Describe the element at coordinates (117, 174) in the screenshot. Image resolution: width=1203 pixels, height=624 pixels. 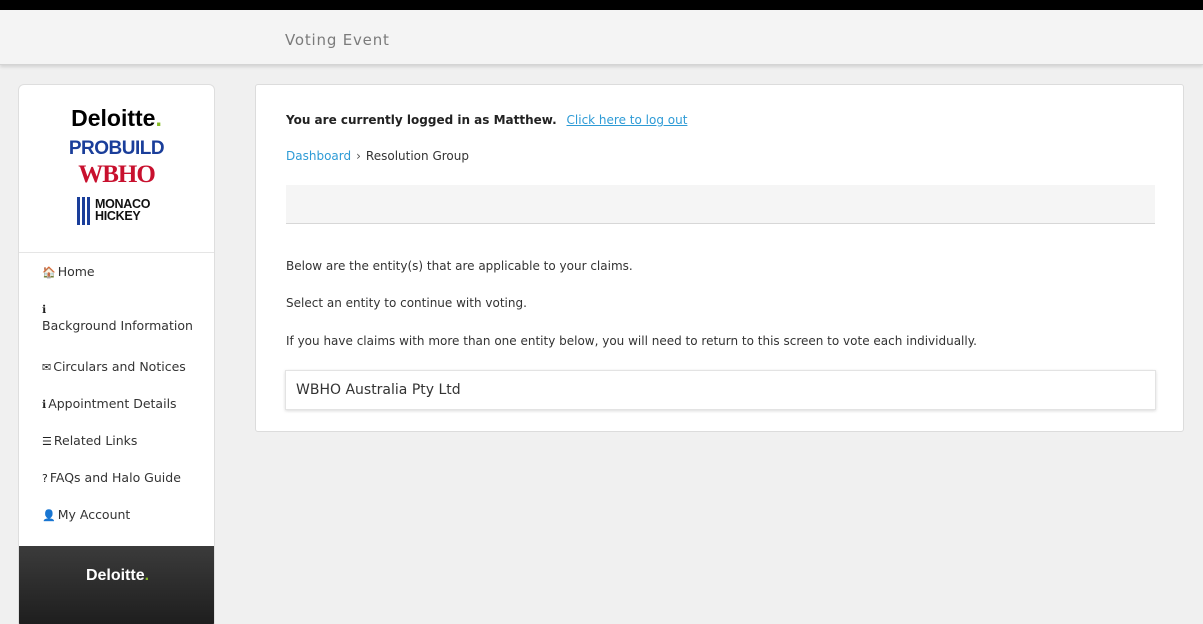
I see `wbho-logo: WBHO` at that location.